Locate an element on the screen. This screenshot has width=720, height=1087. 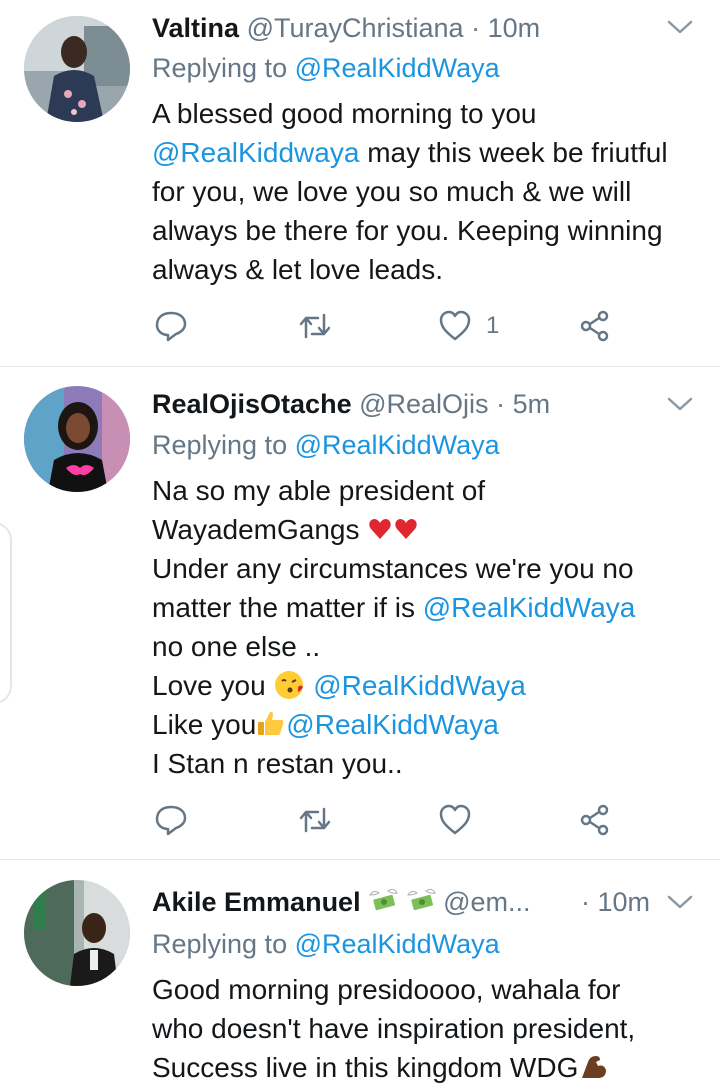
text-line: @RealKiddwaya may this week be friutful is located at coordinates (432, 152).